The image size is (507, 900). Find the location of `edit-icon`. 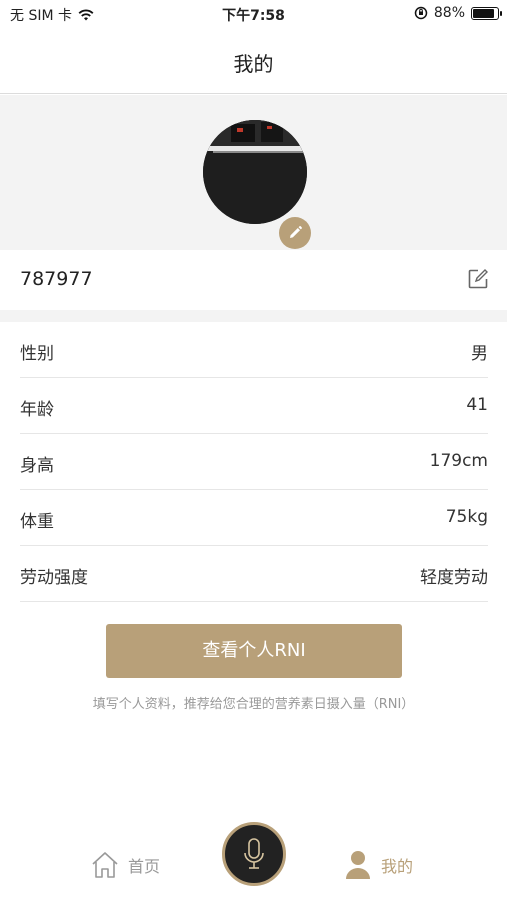

edit-icon is located at coordinates (478, 279).